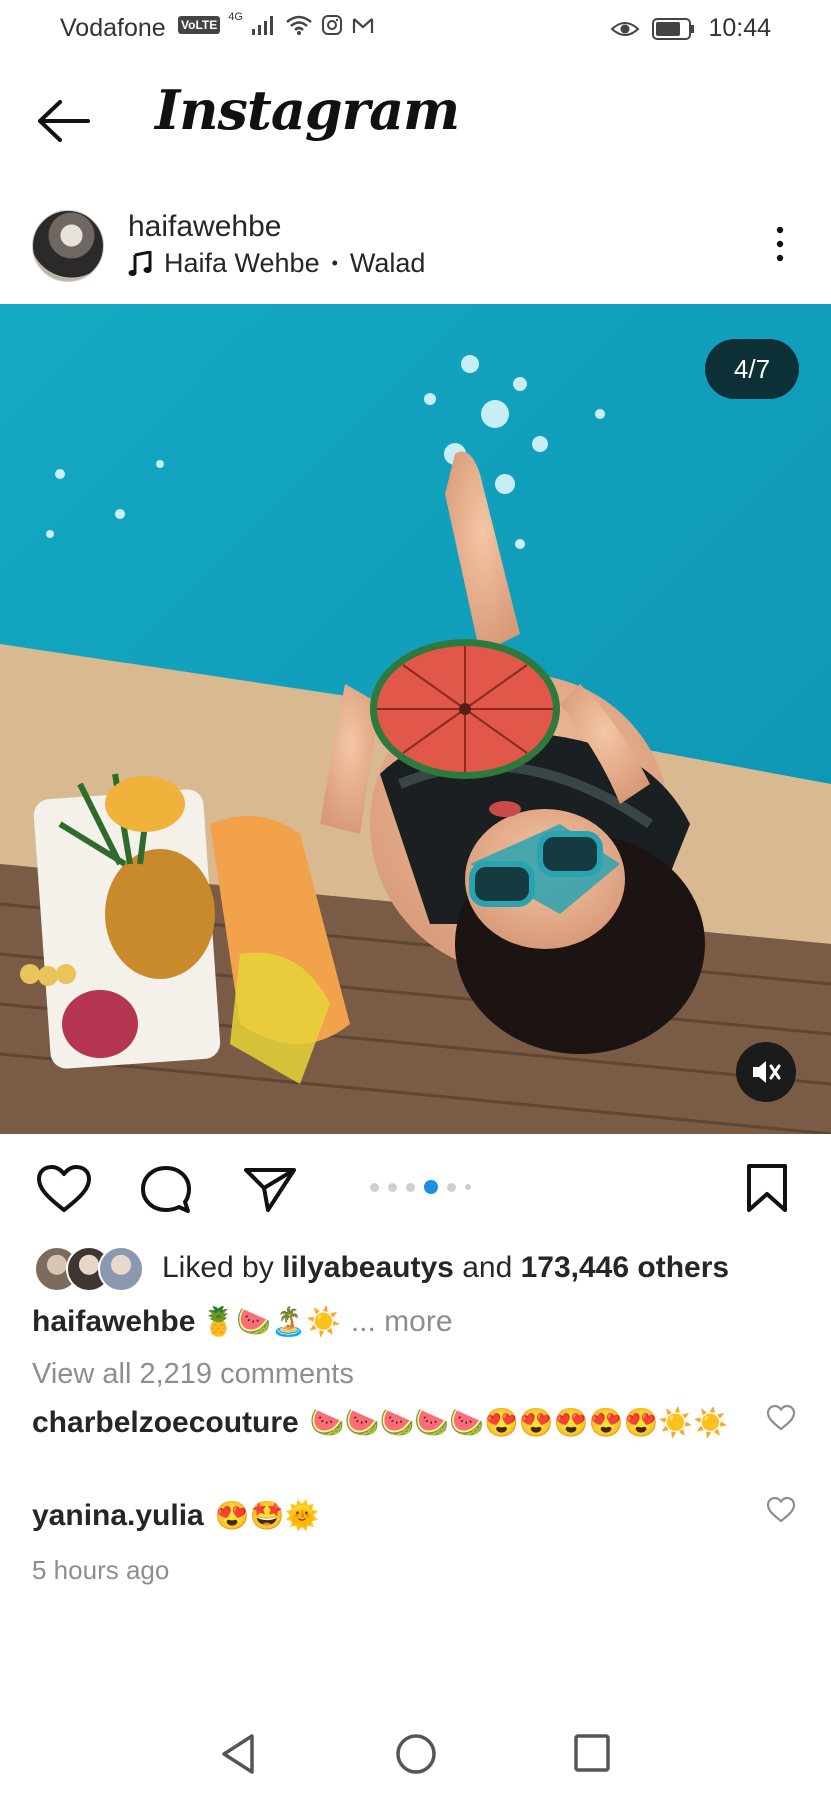 The height and width of the screenshot is (1800, 831). Describe the element at coordinates (387, 263) in the screenshot. I see `music-track: Walad` at that location.